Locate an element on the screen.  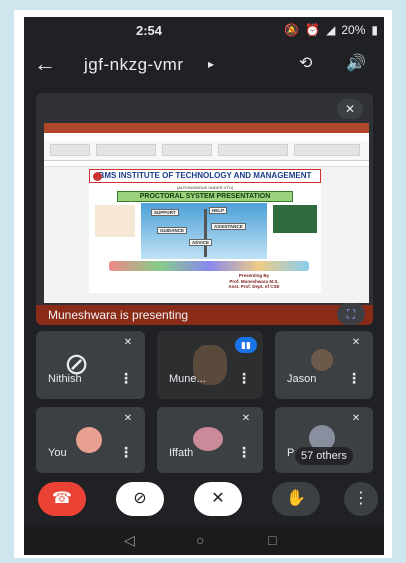
camera-off-button: ⊘ is located at coordinates (140, 499).